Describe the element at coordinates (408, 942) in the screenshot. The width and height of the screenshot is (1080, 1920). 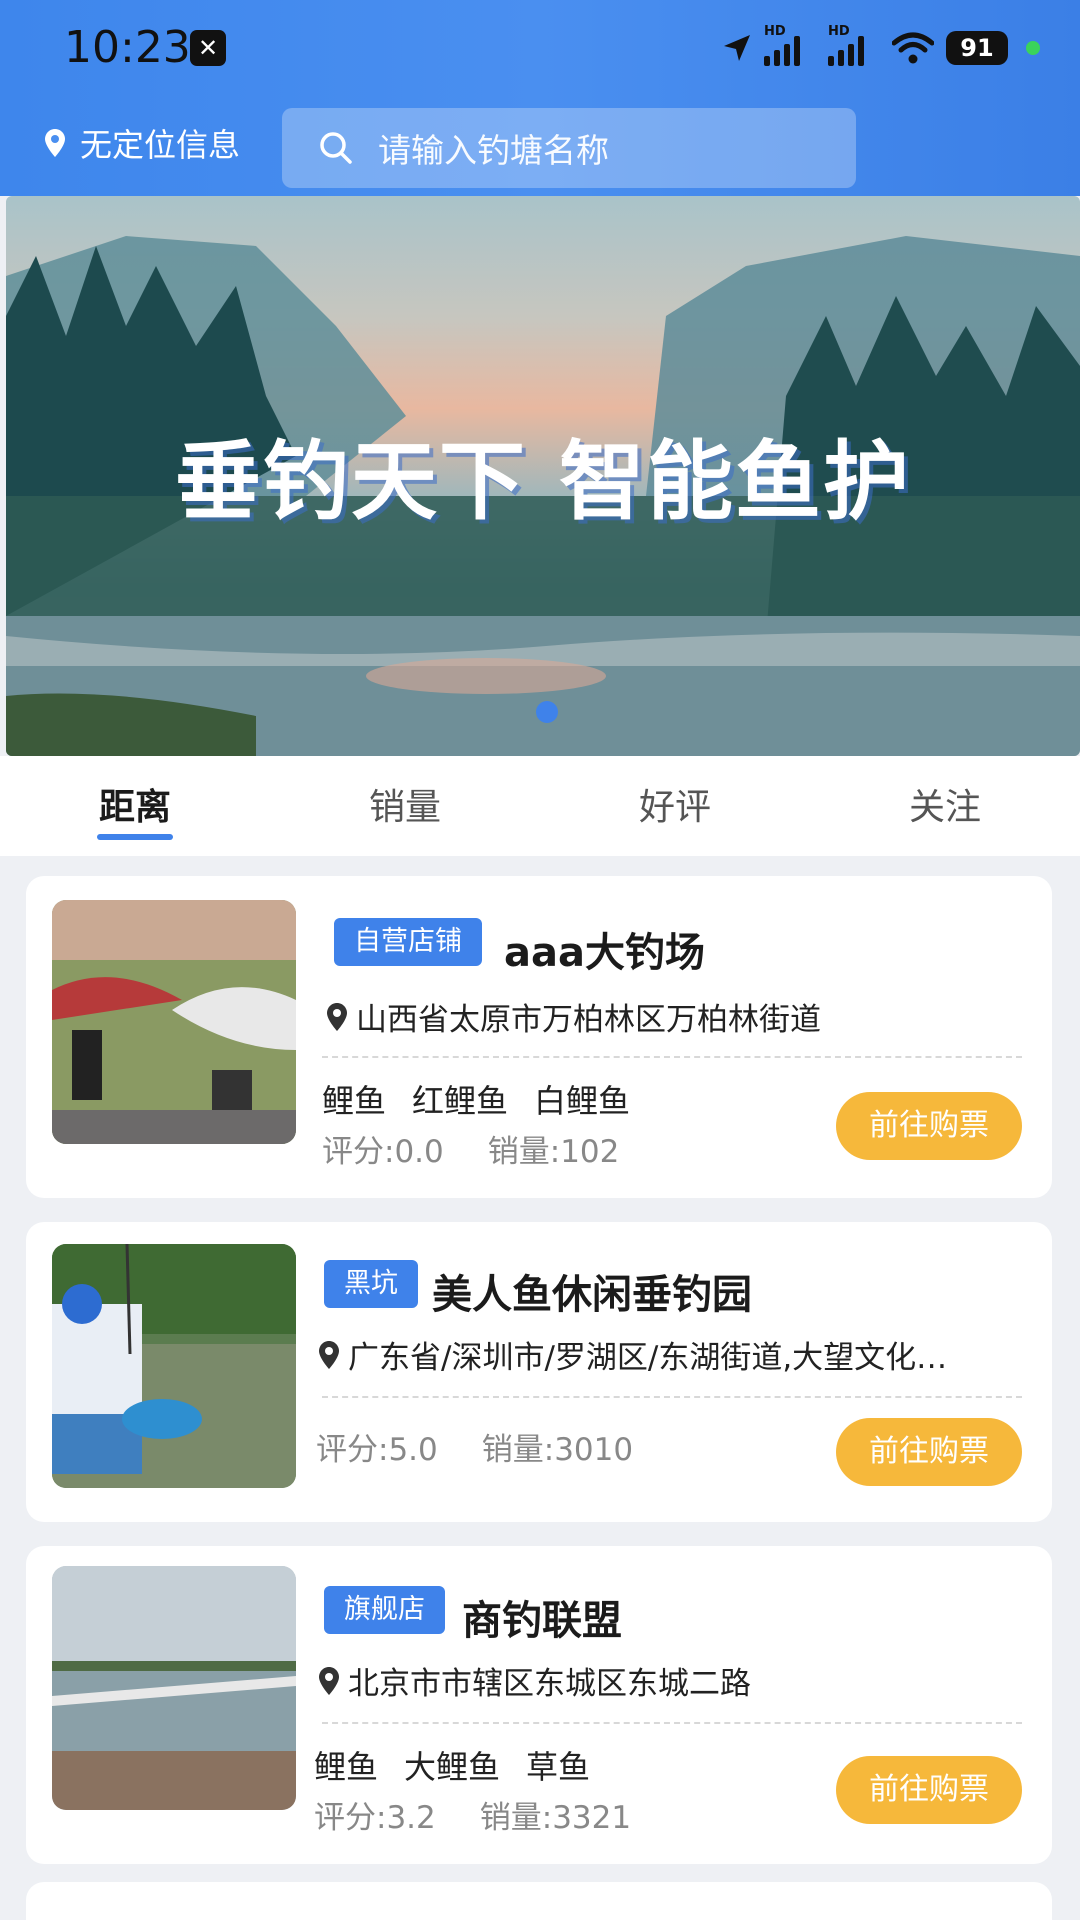
I see `venue-tag: 自营店铺` at that location.